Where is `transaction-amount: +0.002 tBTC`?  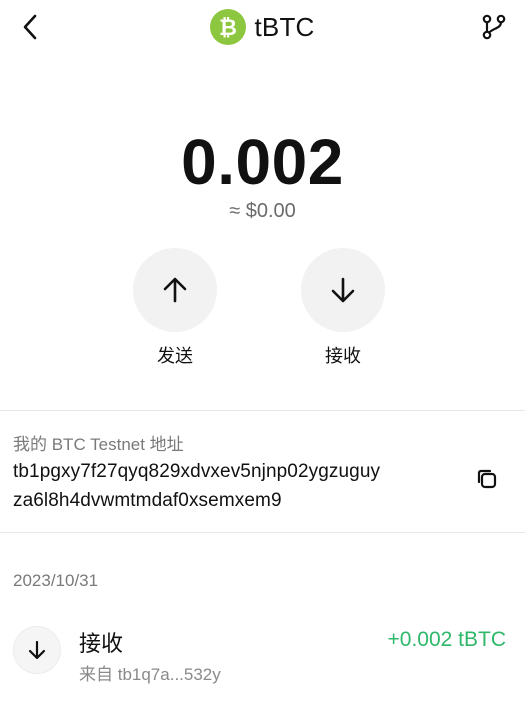 transaction-amount: +0.002 tBTC is located at coordinates (446, 639).